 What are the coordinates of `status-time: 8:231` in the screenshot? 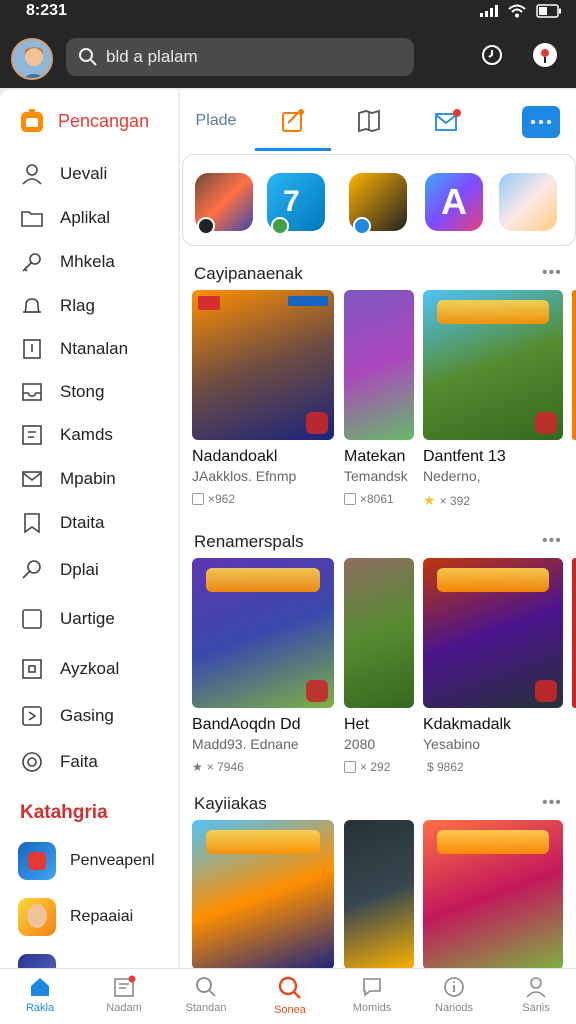 It's located at (46, 10).